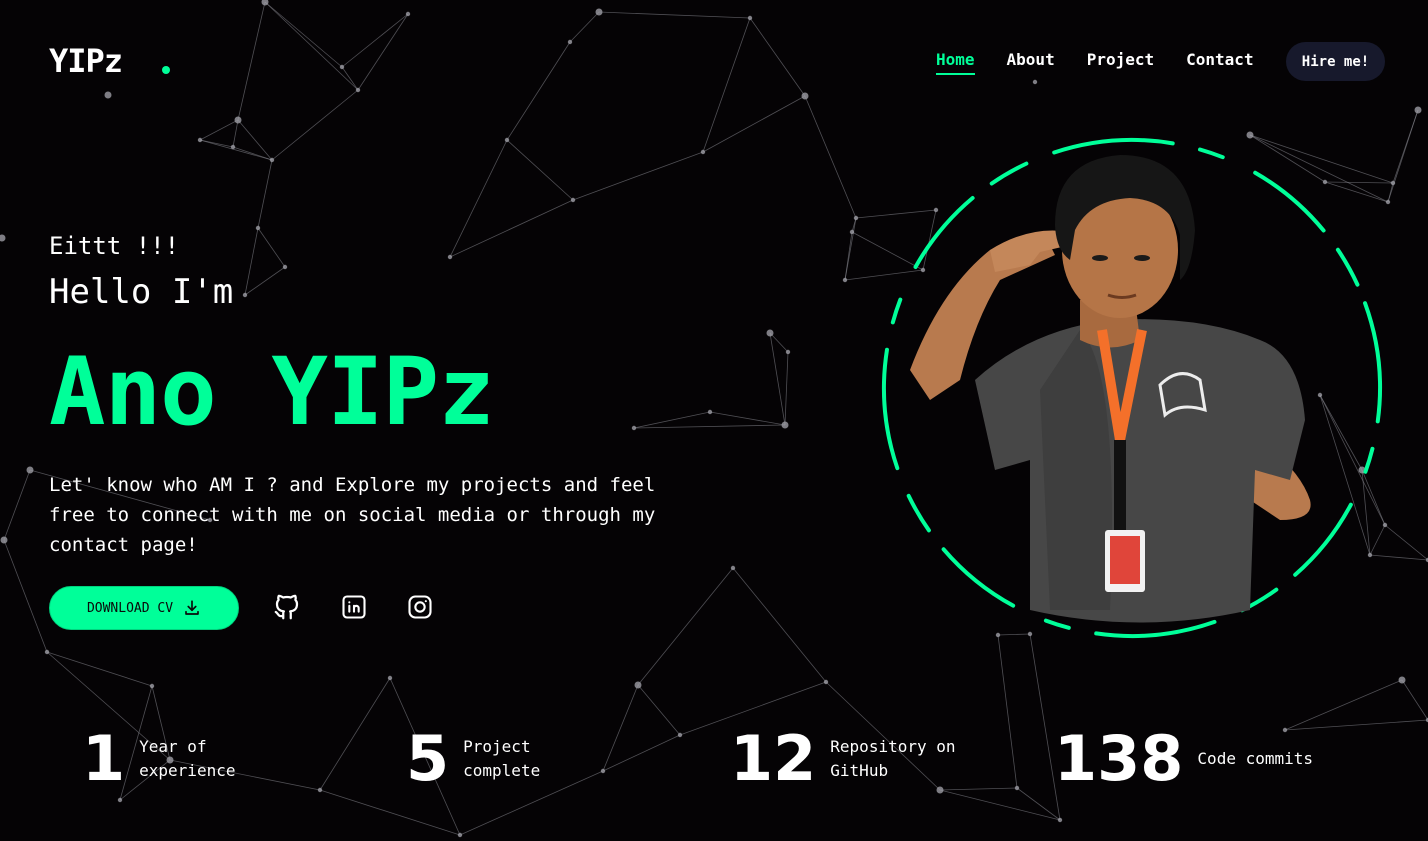  I want to click on stat-number: 12, so click(773, 758).